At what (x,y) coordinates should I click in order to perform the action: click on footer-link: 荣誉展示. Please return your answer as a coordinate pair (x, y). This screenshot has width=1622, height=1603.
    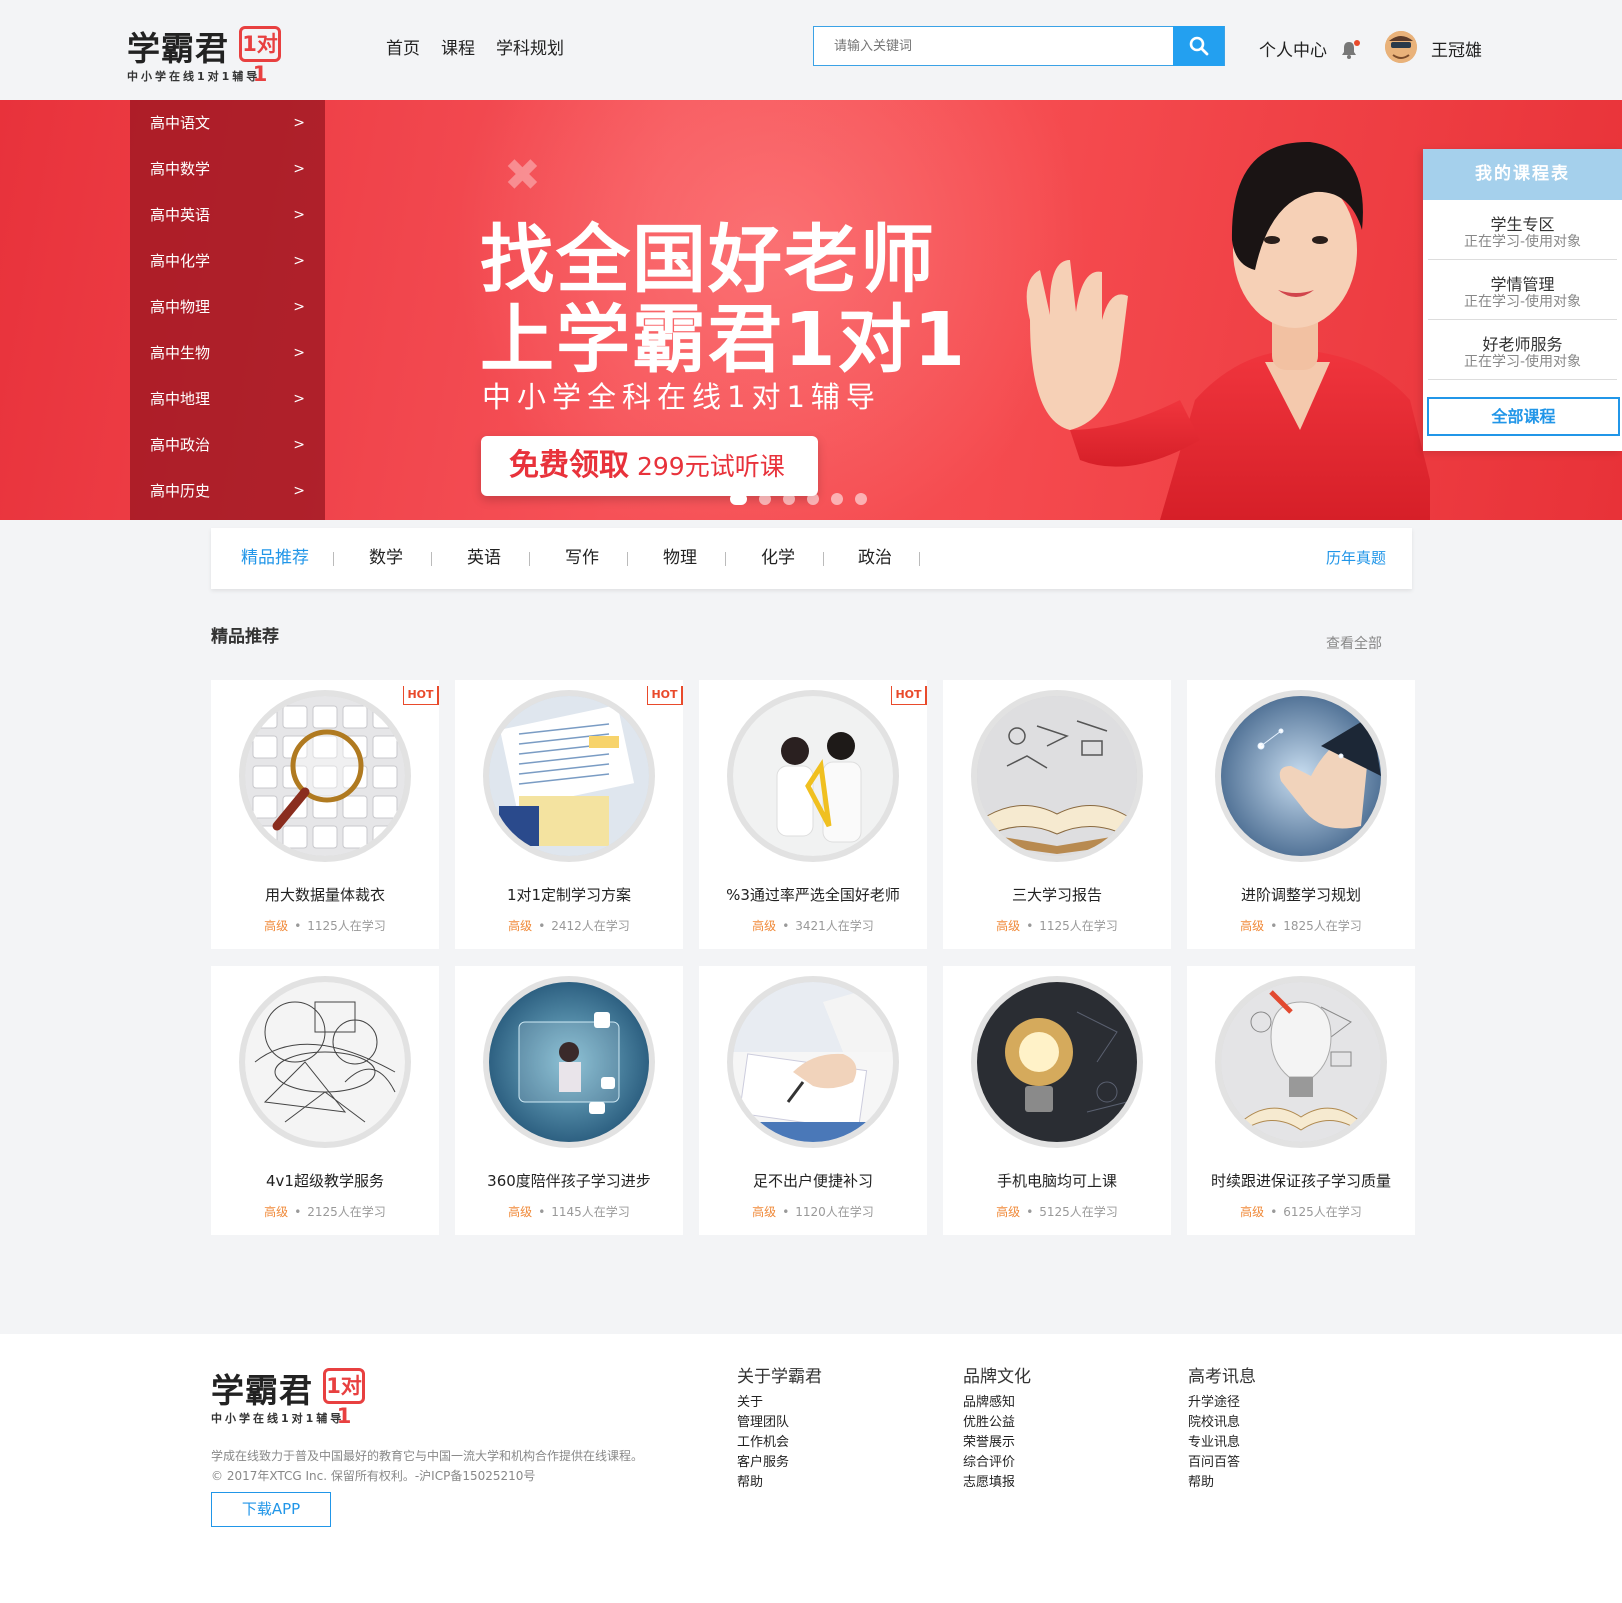
    Looking at the image, I should click on (997, 1443).